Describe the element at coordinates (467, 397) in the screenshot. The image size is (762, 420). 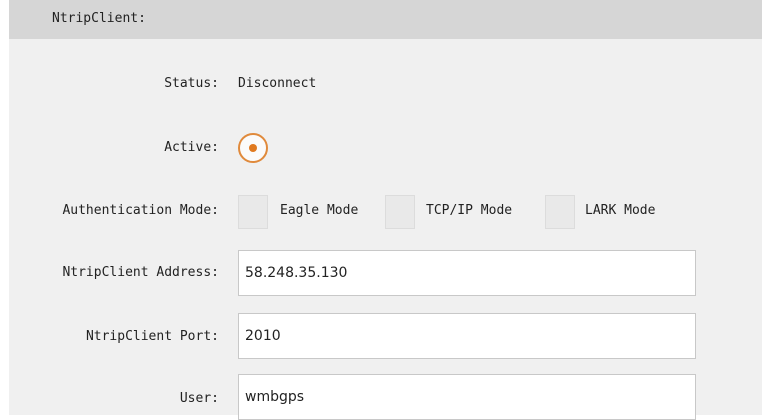
I see `user-input` at that location.